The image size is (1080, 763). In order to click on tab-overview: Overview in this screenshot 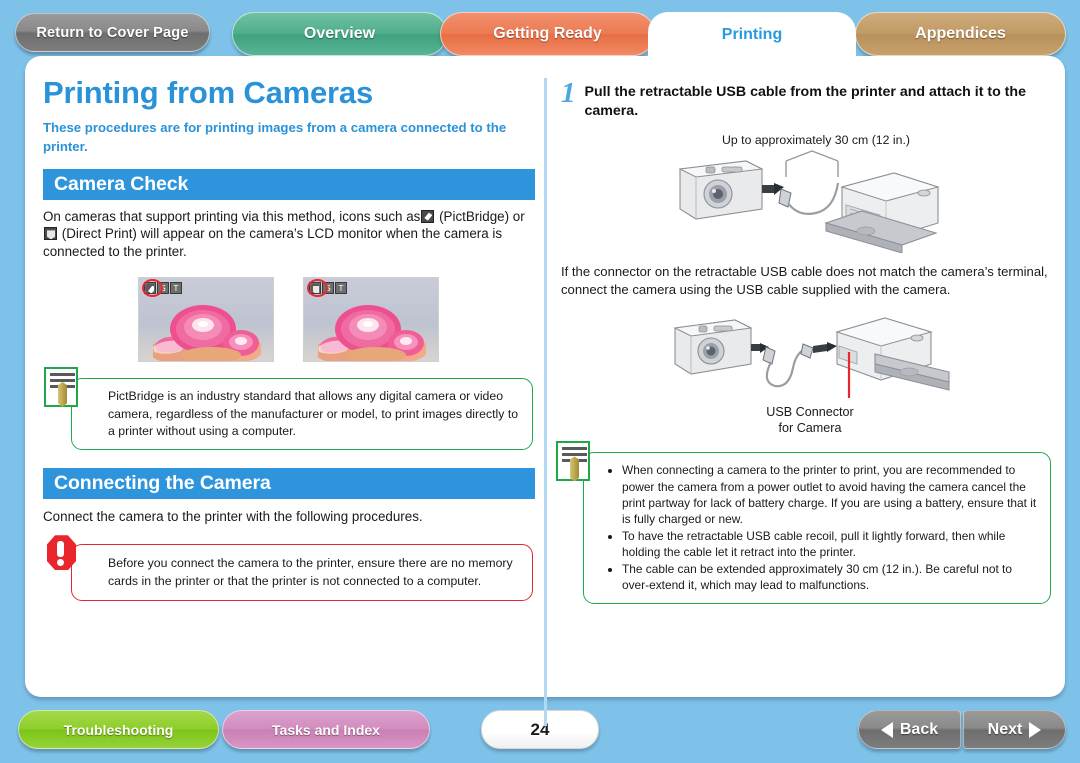, I will do `click(339, 34)`.